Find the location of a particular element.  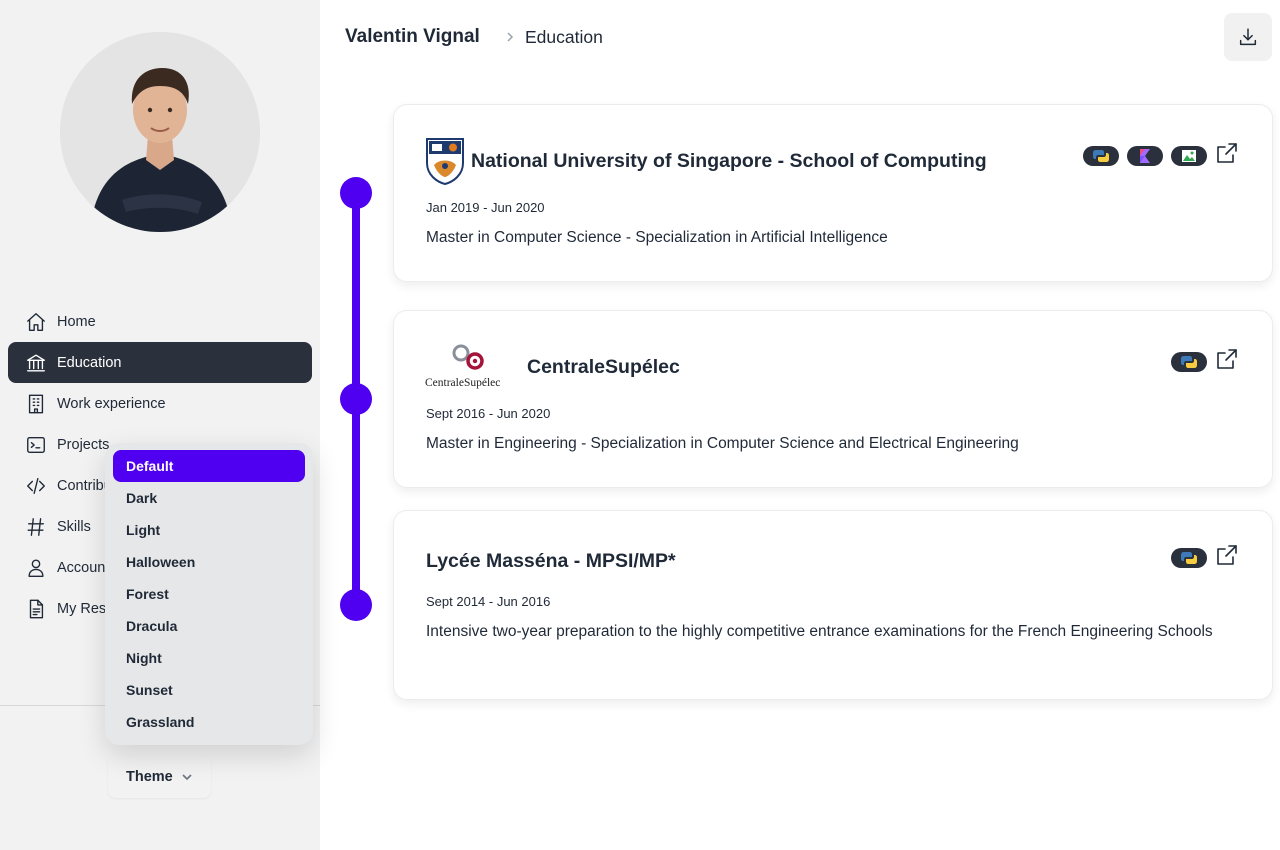

profile-avatar is located at coordinates (160, 132).